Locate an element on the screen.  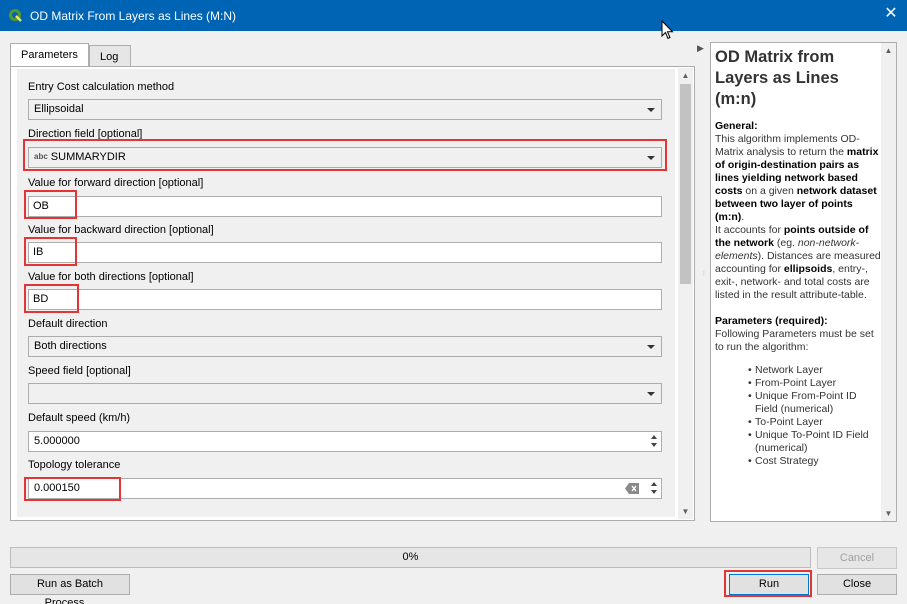
tab-log: Log is located at coordinates (110, 56).